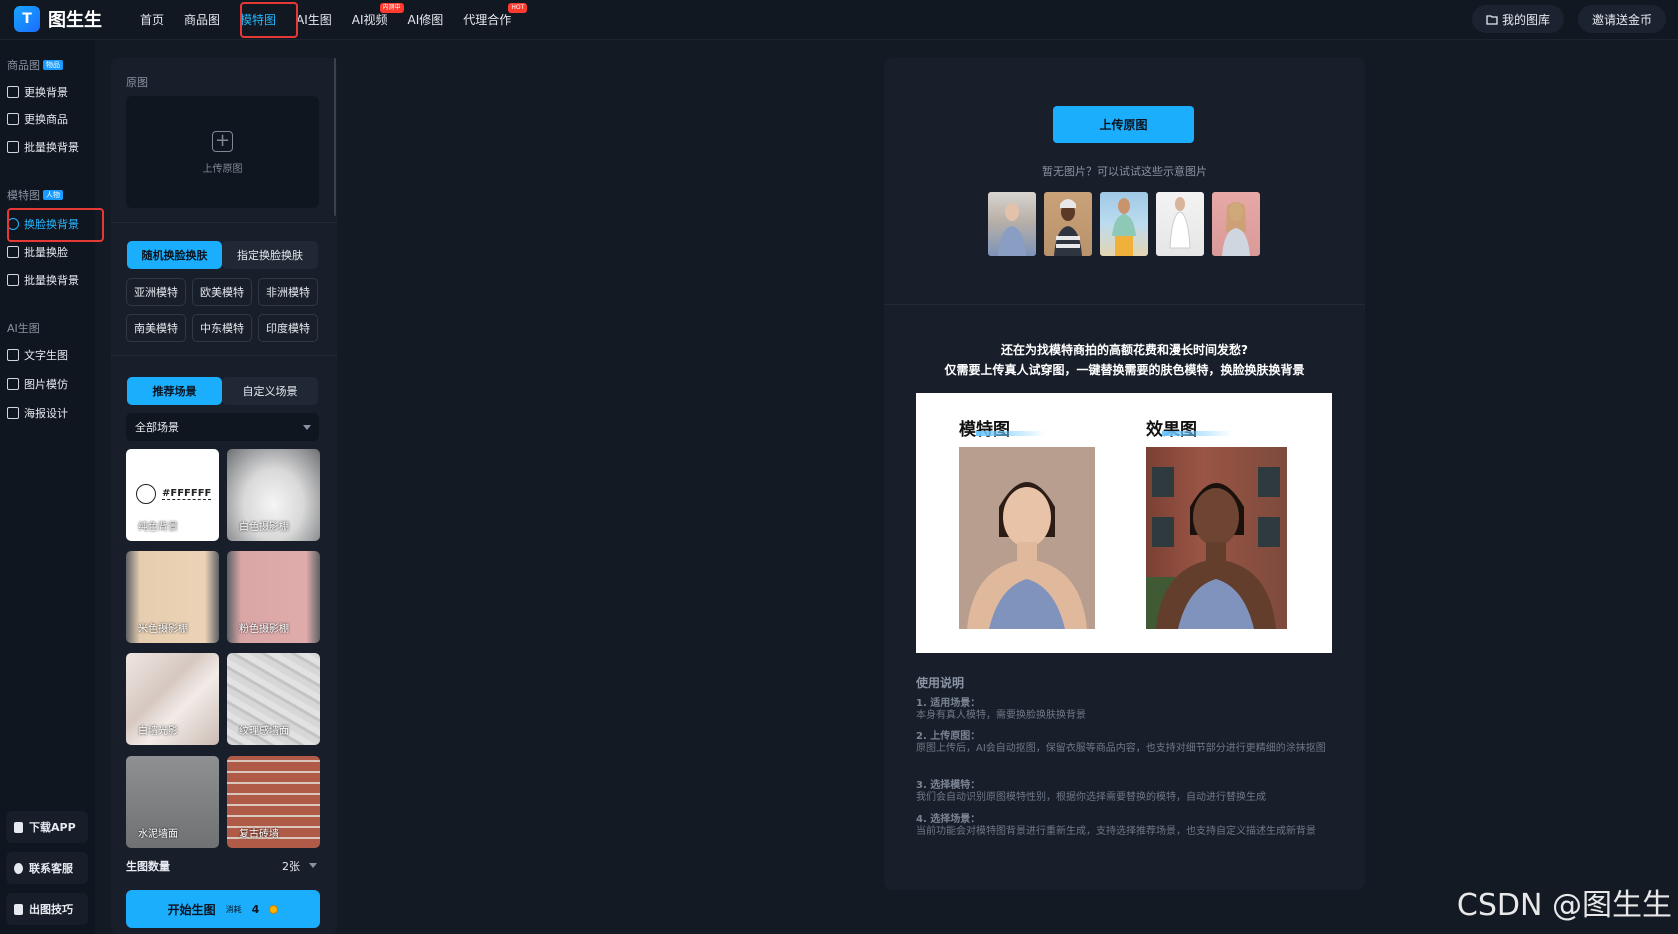 This screenshot has height=934, width=1678. Describe the element at coordinates (270, 255) in the screenshot. I see `tab-specified-face-swap: 指定换脸换肤` at that location.